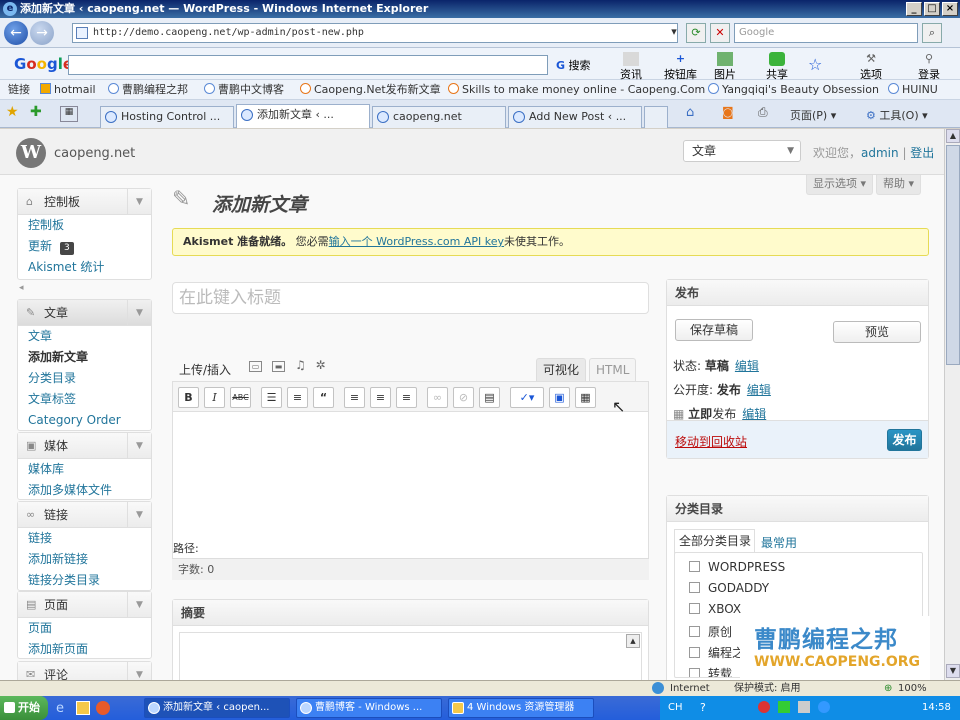 This screenshot has width=960, height=720. Describe the element at coordinates (737, 567) in the screenshot. I see `category-item: WORDPRESS` at that location.